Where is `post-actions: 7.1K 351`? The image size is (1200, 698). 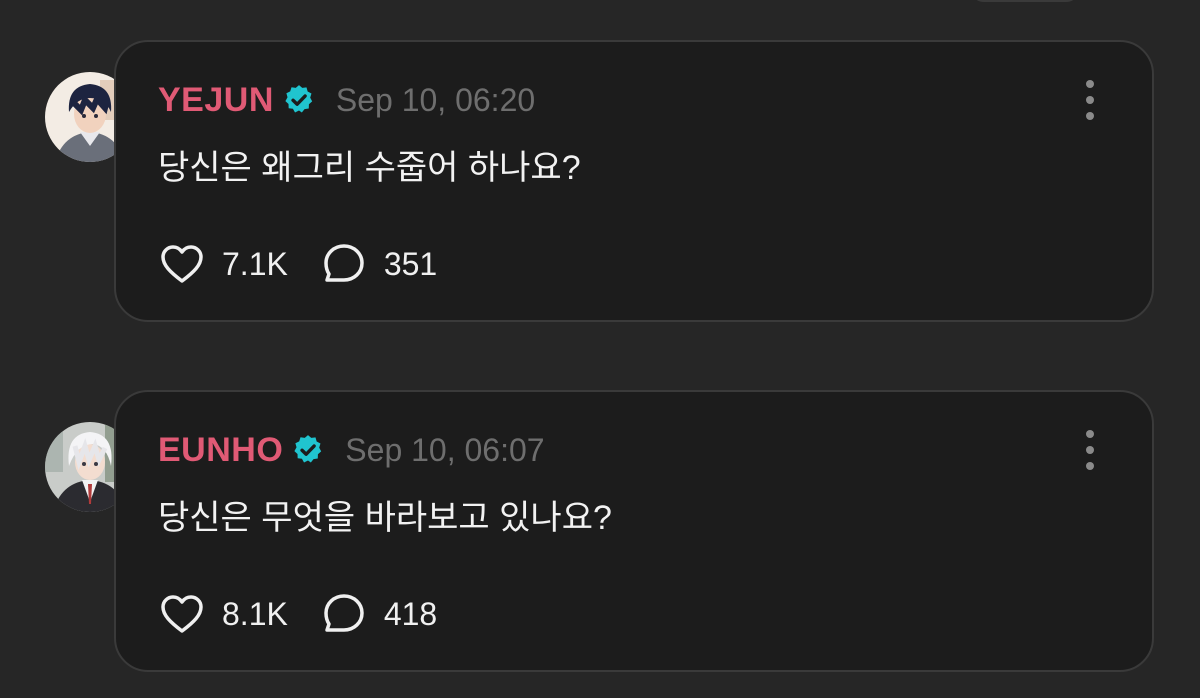 post-actions: 7.1K 351 is located at coordinates (298, 264).